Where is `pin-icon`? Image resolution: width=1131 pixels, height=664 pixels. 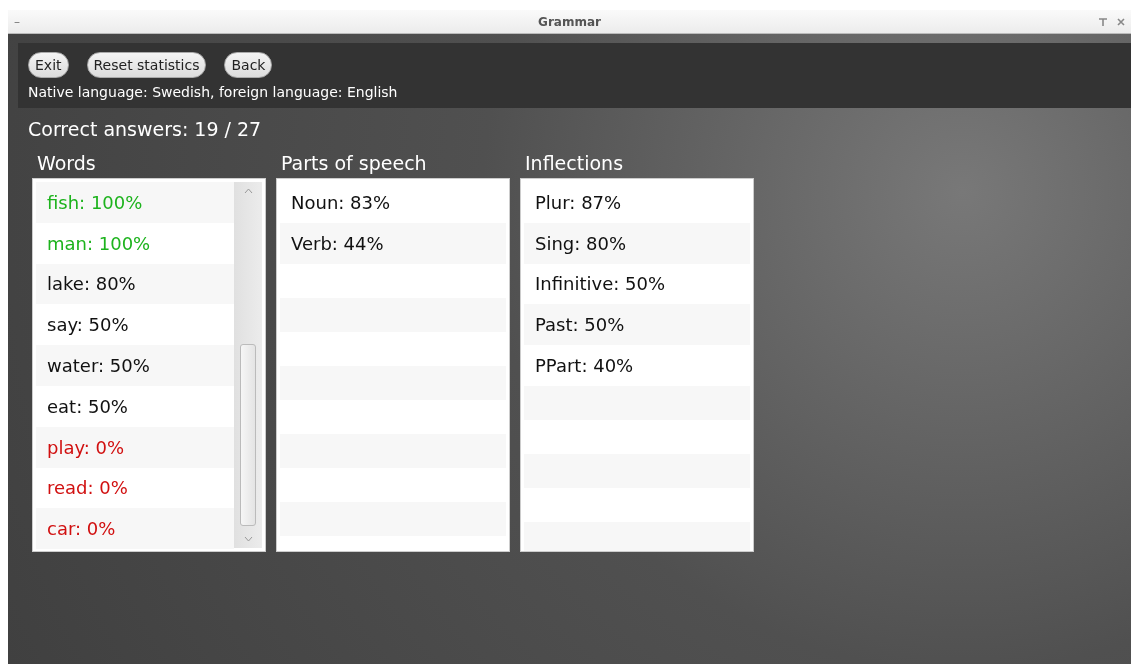
pin-icon is located at coordinates (1103, 21).